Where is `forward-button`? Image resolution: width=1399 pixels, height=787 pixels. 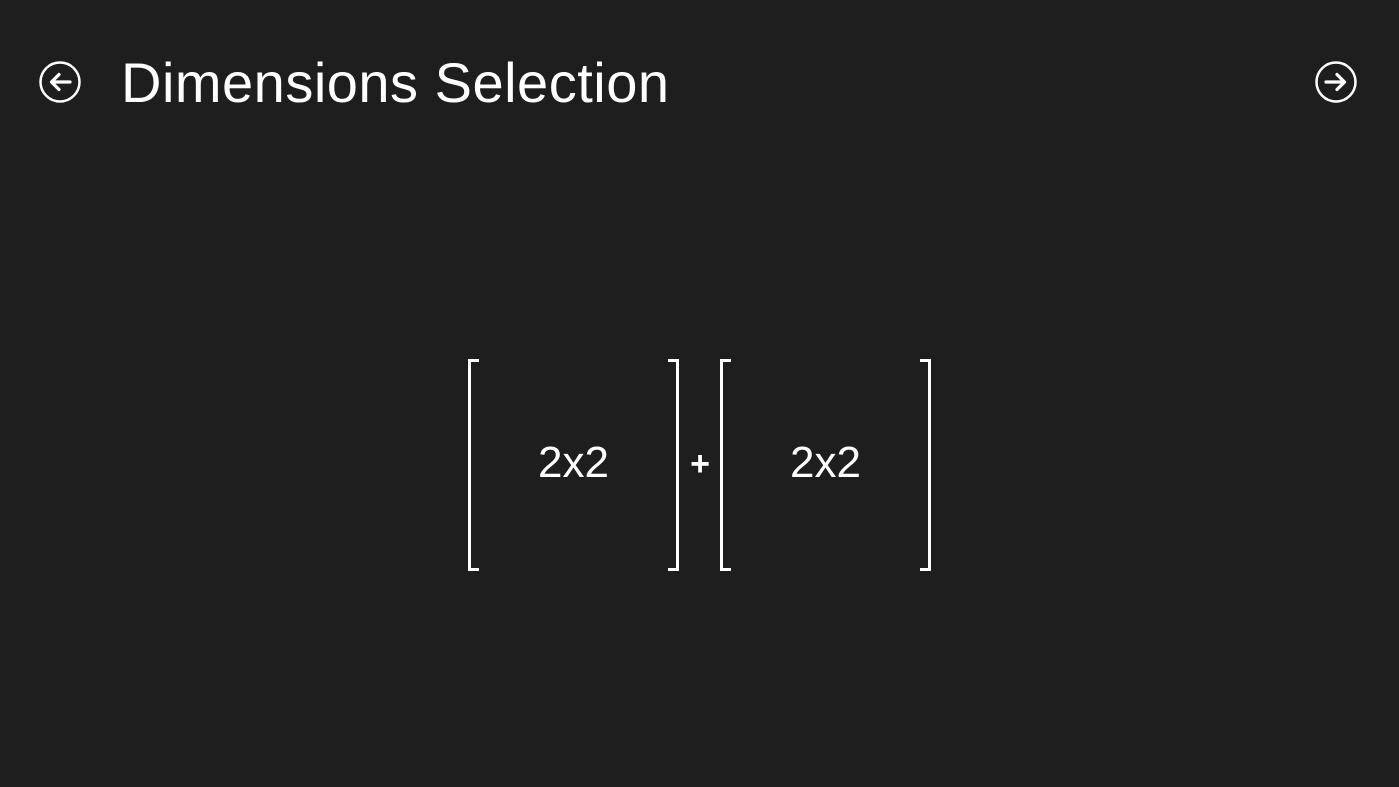
forward-button is located at coordinates (1336, 82).